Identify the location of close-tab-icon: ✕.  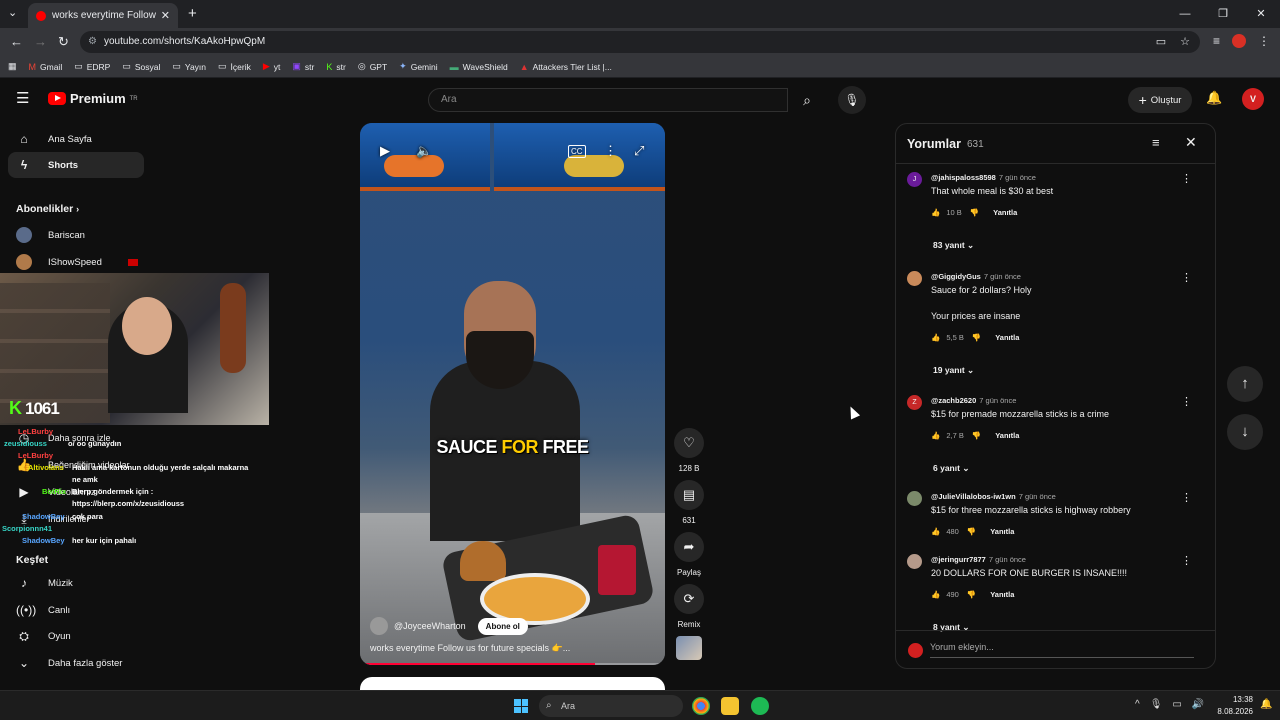
(165, 15).